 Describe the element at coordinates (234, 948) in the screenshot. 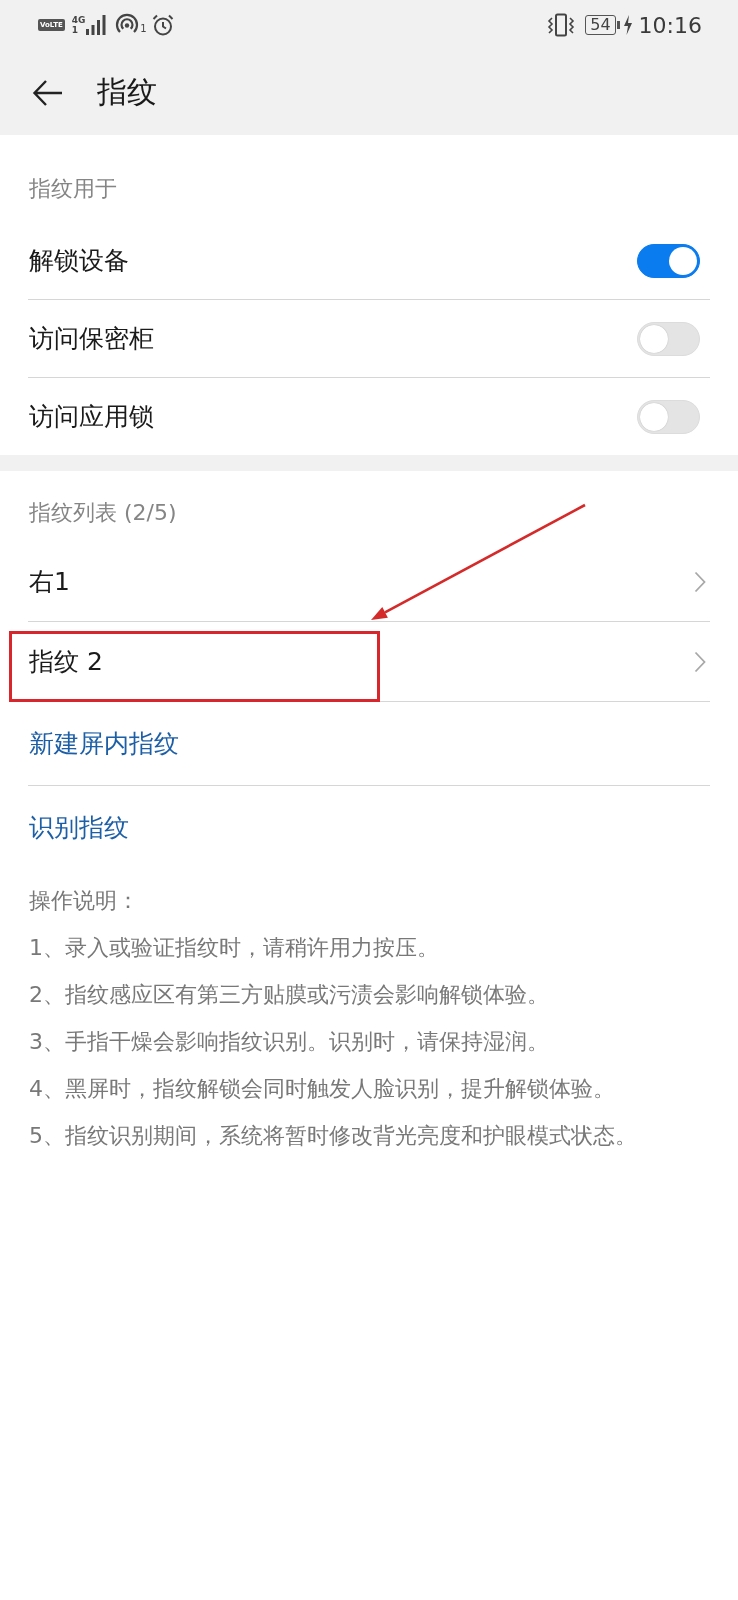

I see `instruction-line: 1、录入或验证指纹时，请稍许用力按压。` at that location.